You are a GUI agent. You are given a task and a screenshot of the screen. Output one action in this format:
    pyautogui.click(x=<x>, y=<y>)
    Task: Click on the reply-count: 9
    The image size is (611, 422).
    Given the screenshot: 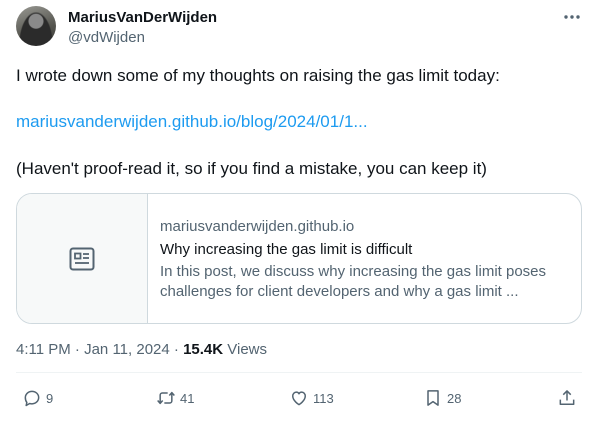 What is the action you would take?
    pyautogui.click(x=50, y=398)
    